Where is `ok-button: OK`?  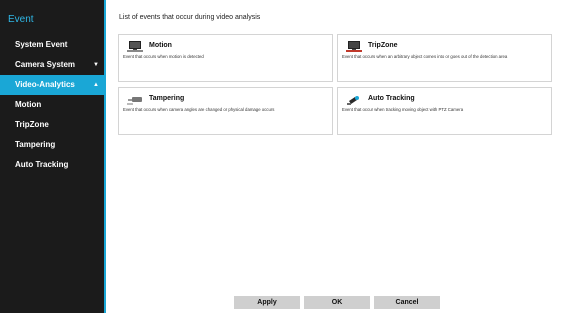
ok-button: OK is located at coordinates (337, 302).